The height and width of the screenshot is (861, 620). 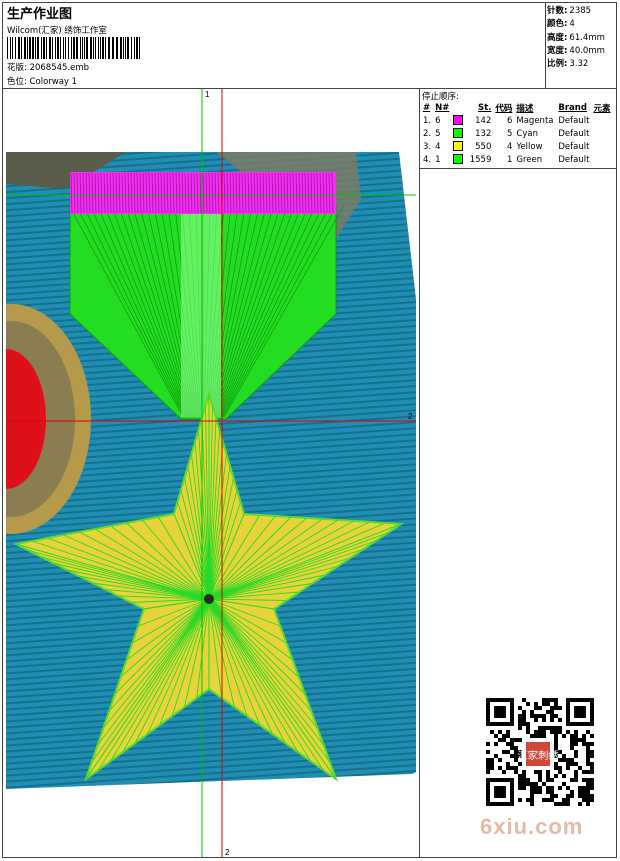 What do you see at coordinates (438, 120) in the screenshot?
I see `stop-needle: 6` at bounding box center [438, 120].